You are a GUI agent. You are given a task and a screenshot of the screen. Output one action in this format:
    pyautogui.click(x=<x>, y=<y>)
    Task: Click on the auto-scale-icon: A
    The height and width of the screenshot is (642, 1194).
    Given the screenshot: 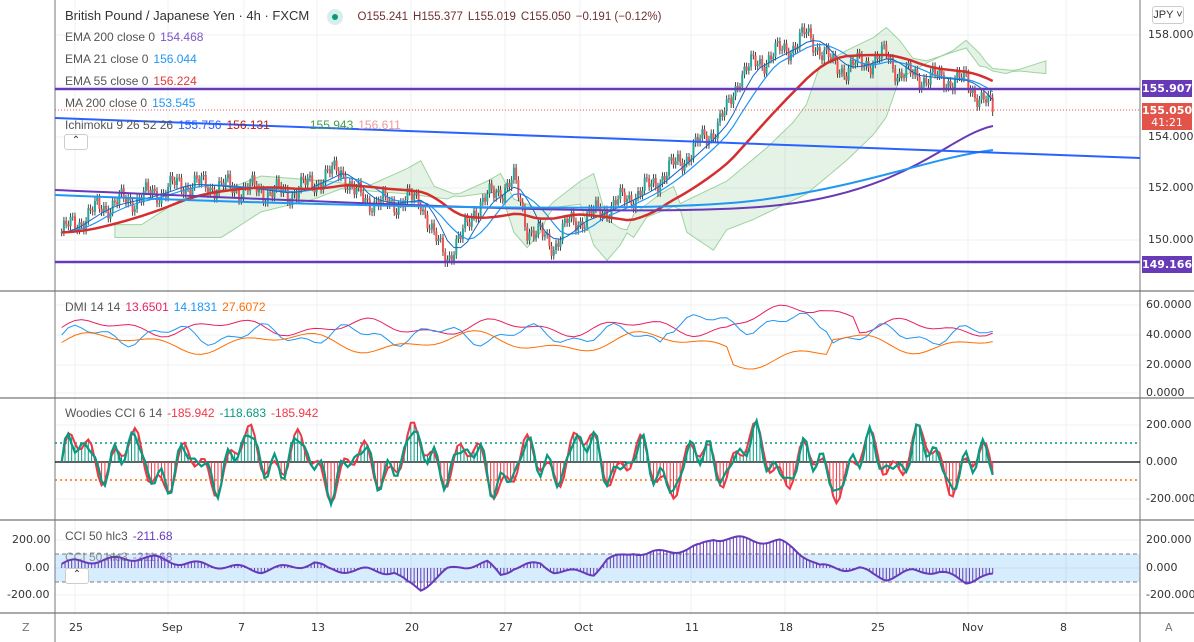 What is the action you would take?
    pyautogui.click(x=1169, y=627)
    